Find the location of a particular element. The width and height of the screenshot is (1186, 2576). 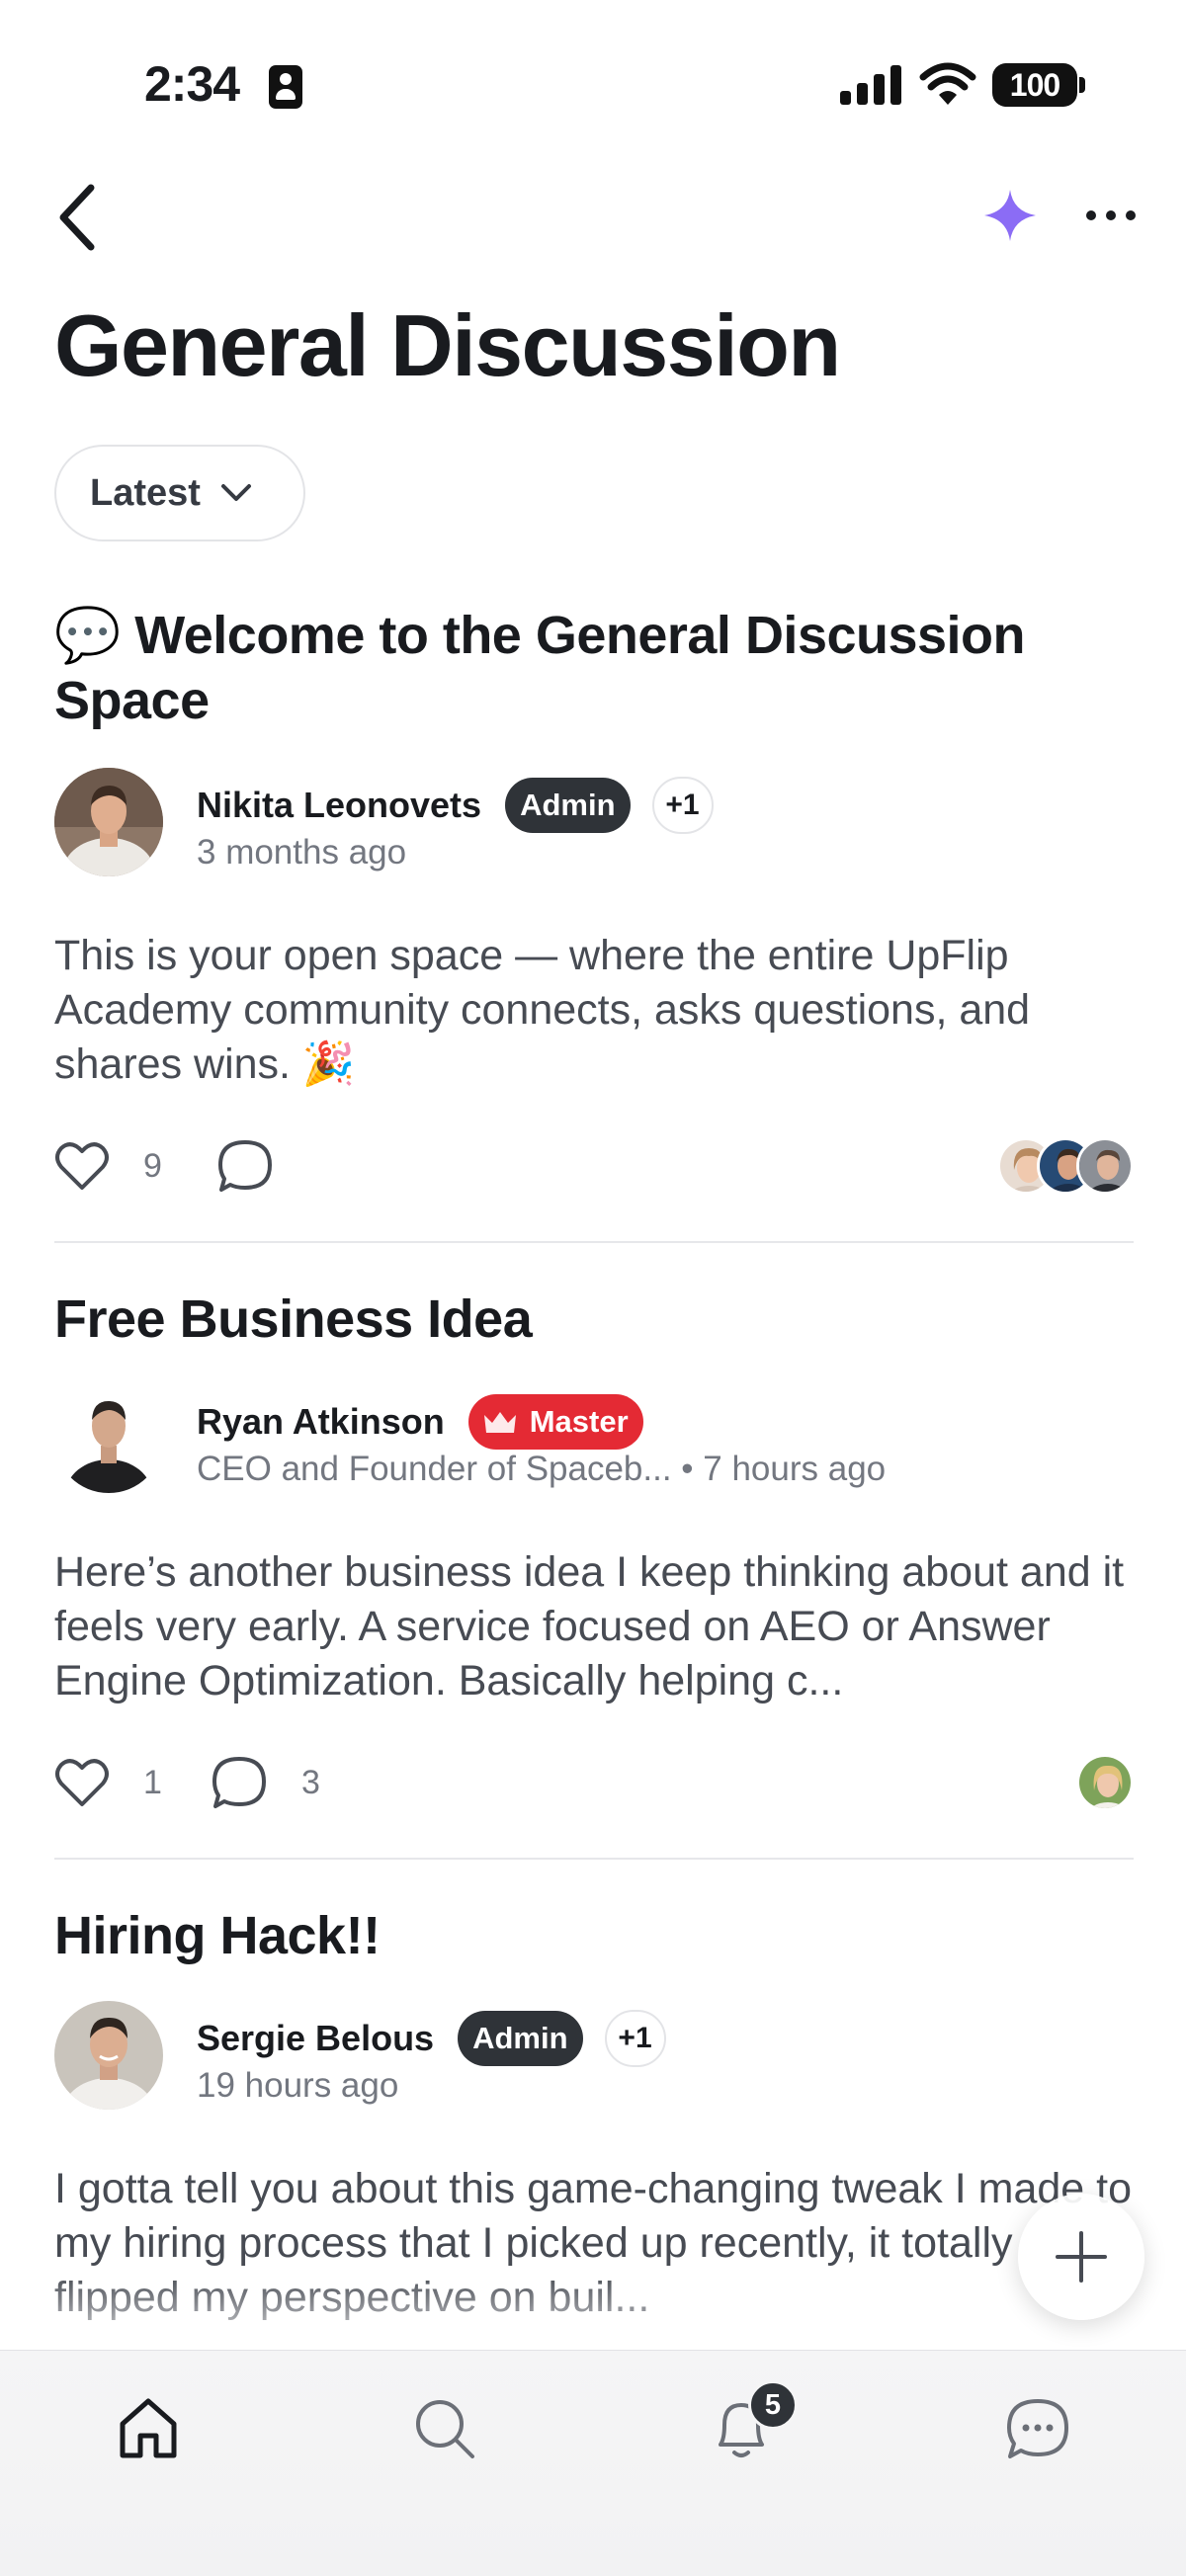

ai-assistant-button is located at coordinates (1010, 215).